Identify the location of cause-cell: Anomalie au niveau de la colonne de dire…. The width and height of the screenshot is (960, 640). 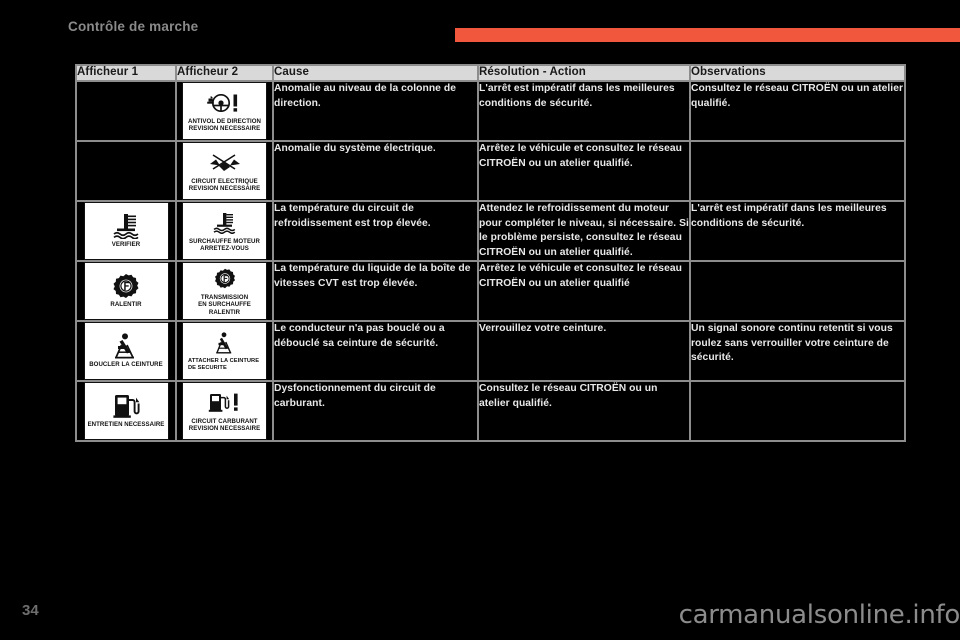
(375, 111).